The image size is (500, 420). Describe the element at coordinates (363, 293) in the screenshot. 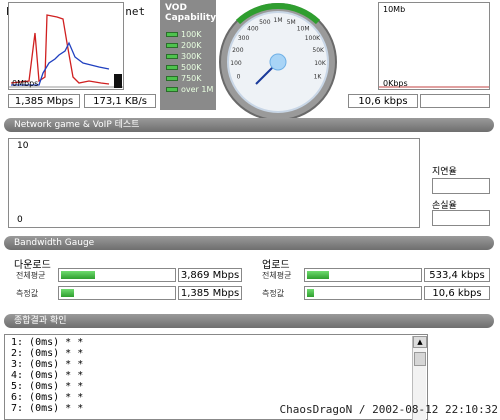

I see `upload-measured-bar` at that location.